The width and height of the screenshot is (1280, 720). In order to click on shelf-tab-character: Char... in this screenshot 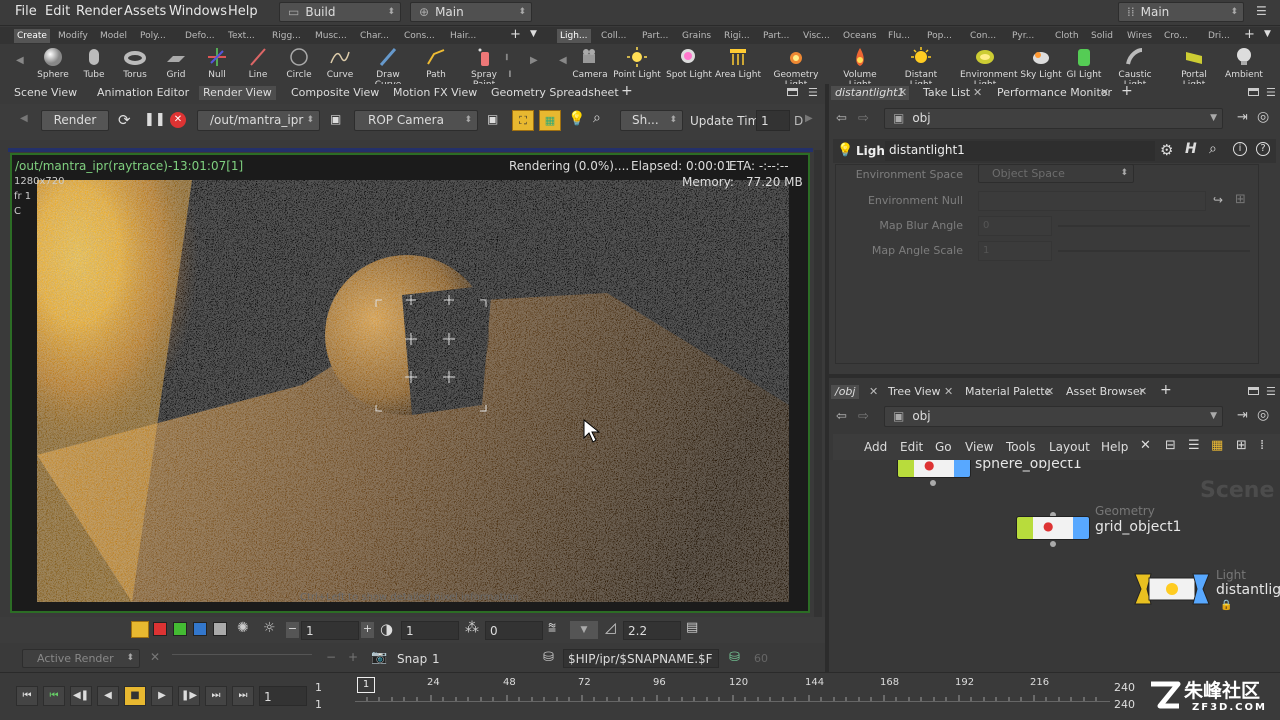, I will do `click(374, 36)`.